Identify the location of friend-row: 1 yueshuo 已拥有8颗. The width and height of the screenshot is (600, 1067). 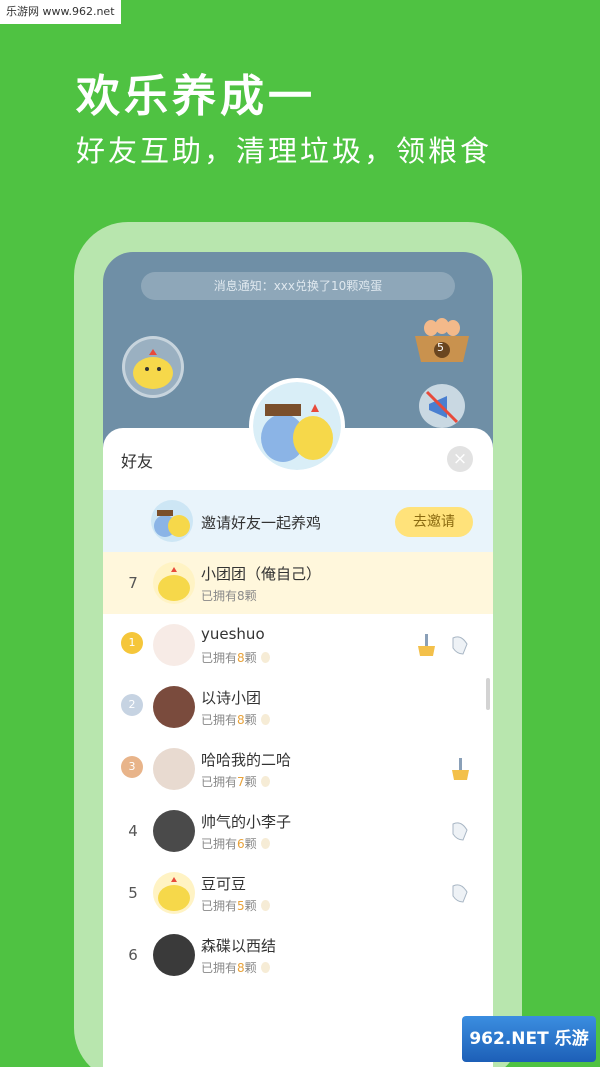
(298, 645).